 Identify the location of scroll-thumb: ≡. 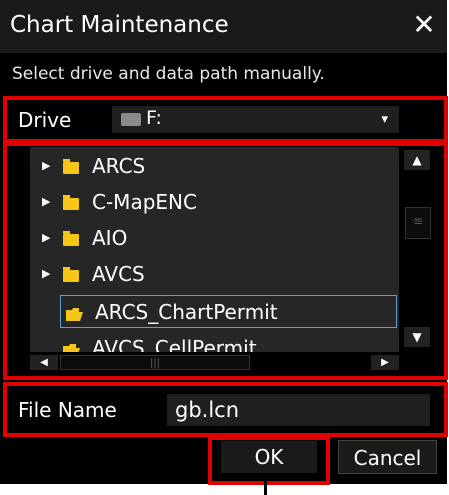
(418, 223).